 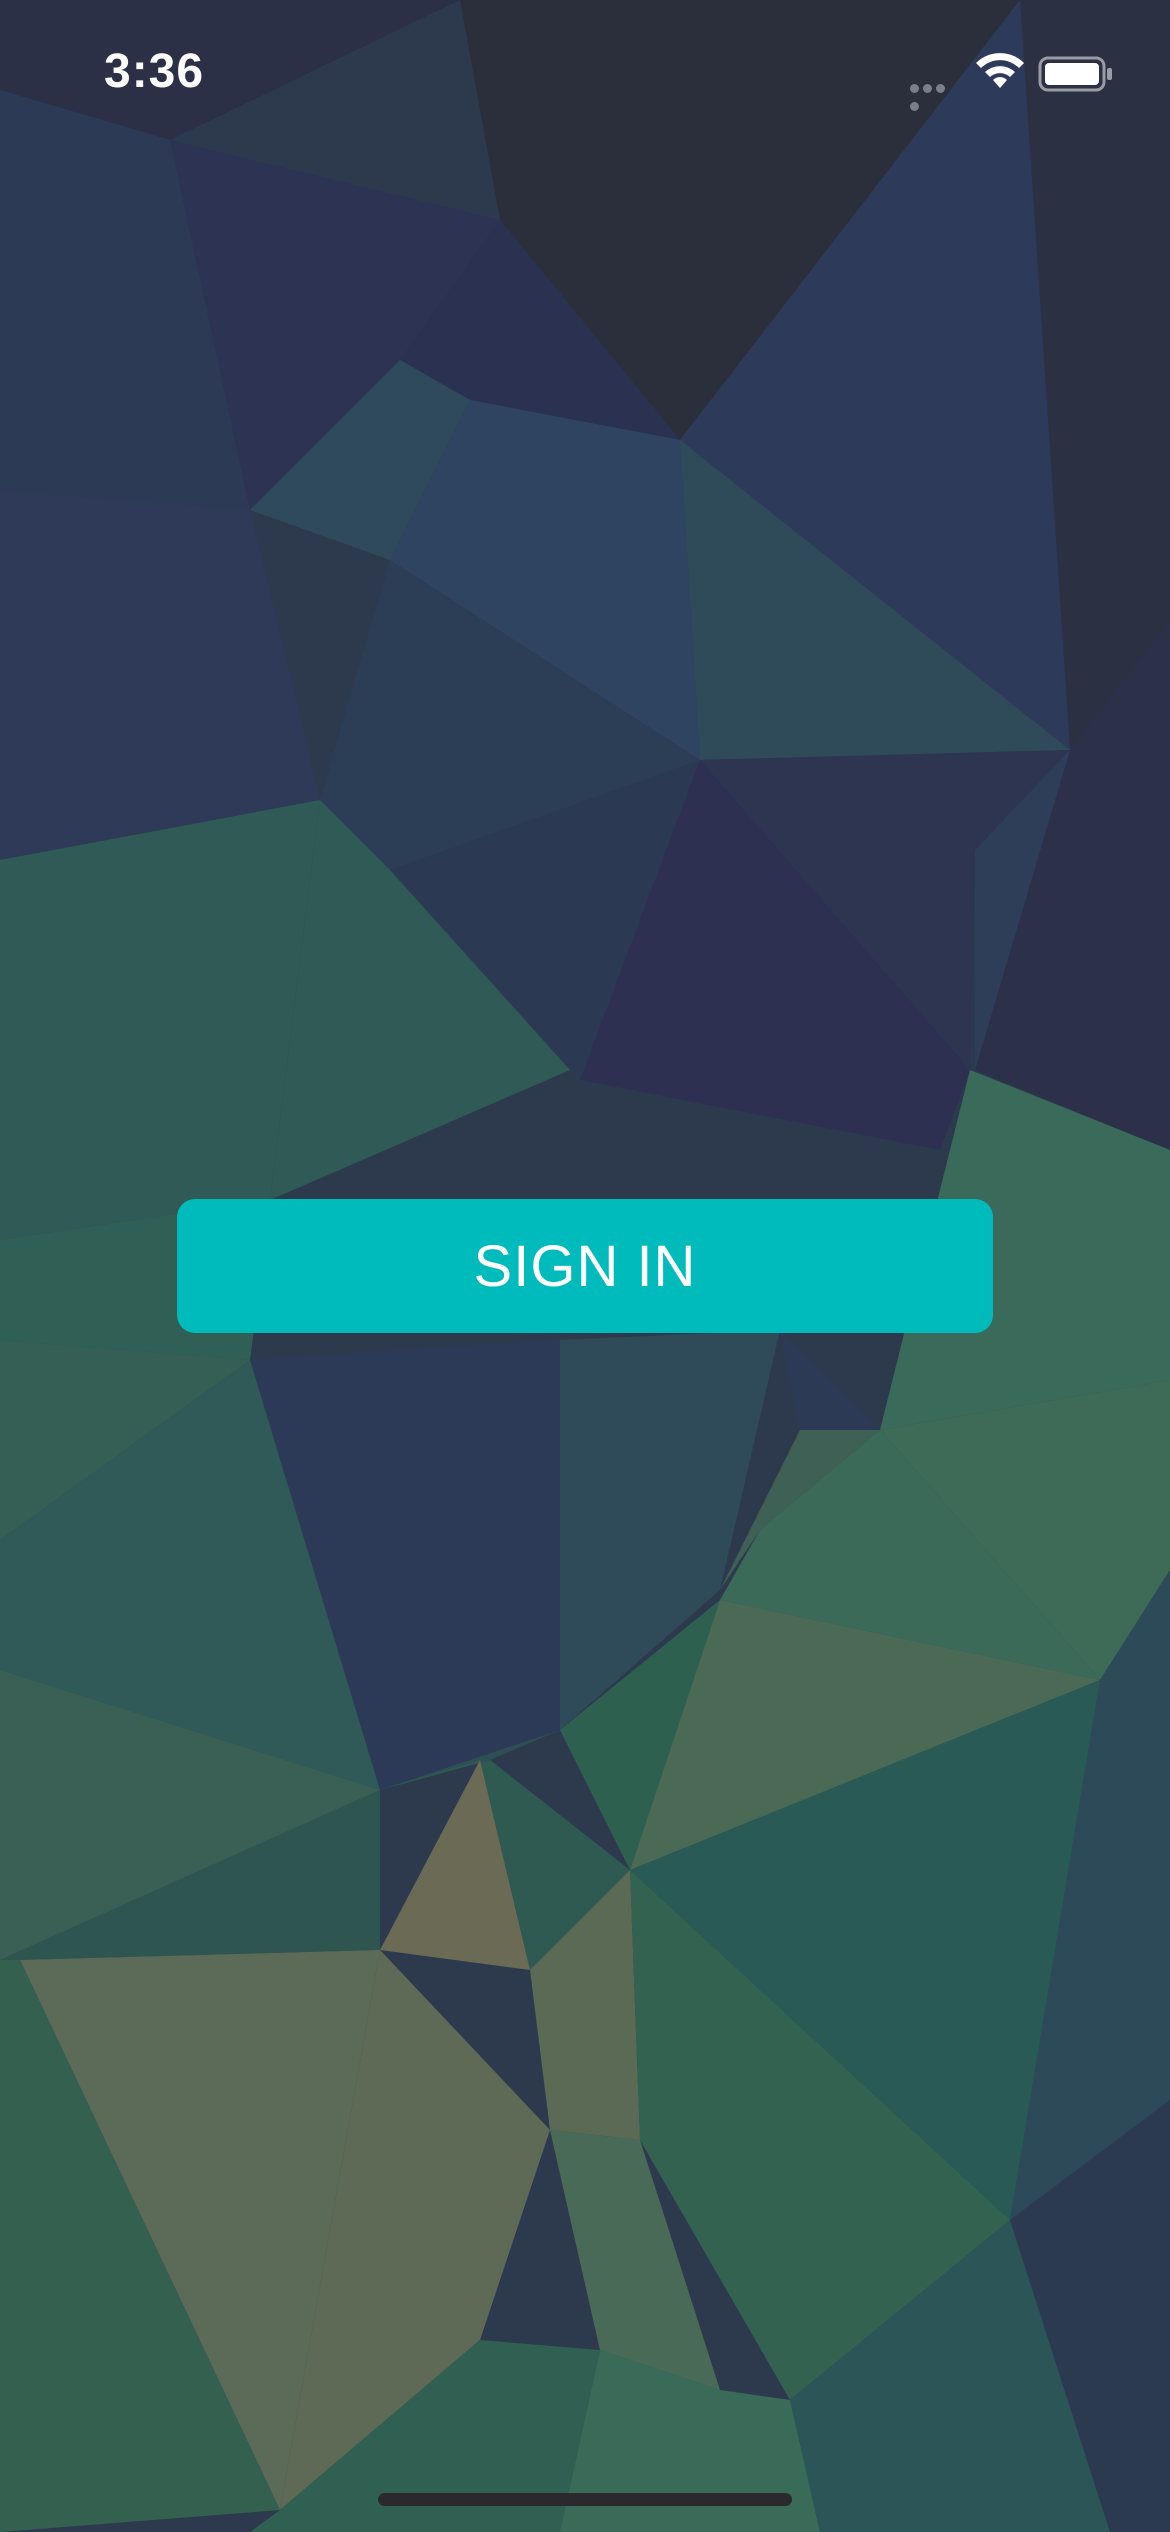 What do you see at coordinates (1075, 74) in the screenshot?
I see `battery-icon` at bounding box center [1075, 74].